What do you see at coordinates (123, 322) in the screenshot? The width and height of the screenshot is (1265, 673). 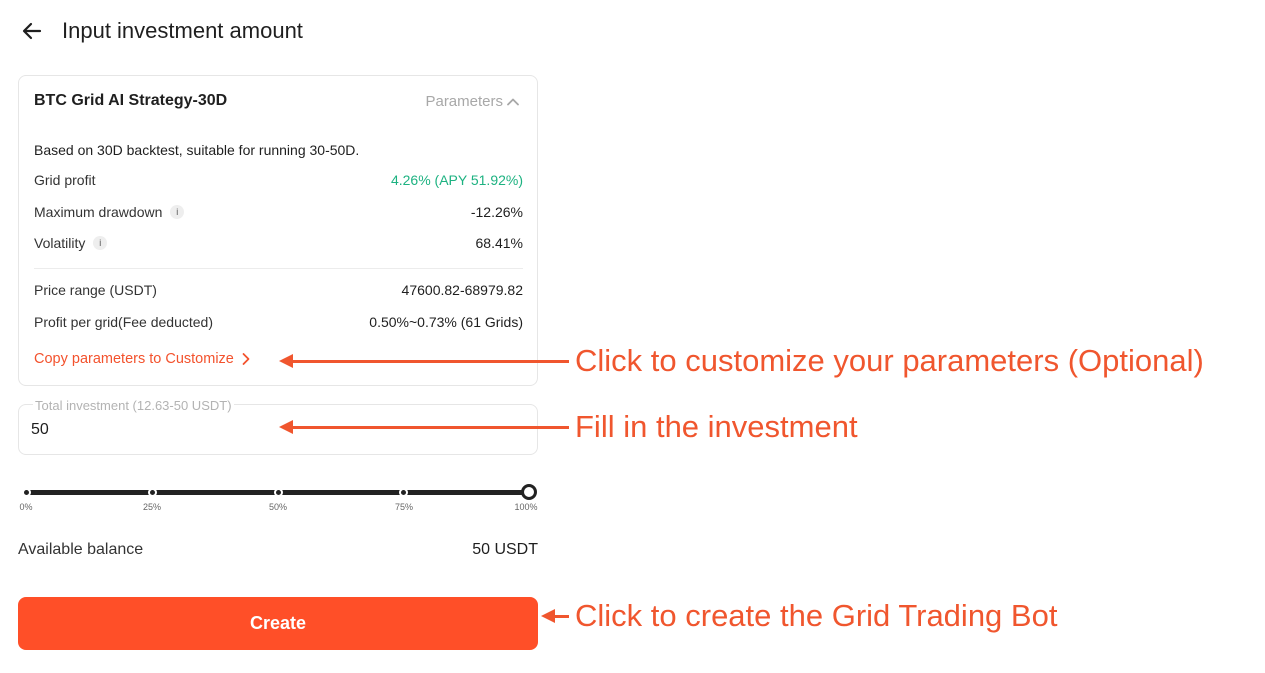 I see `stat-label: Profit per grid(Fee deducted)` at bounding box center [123, 322].